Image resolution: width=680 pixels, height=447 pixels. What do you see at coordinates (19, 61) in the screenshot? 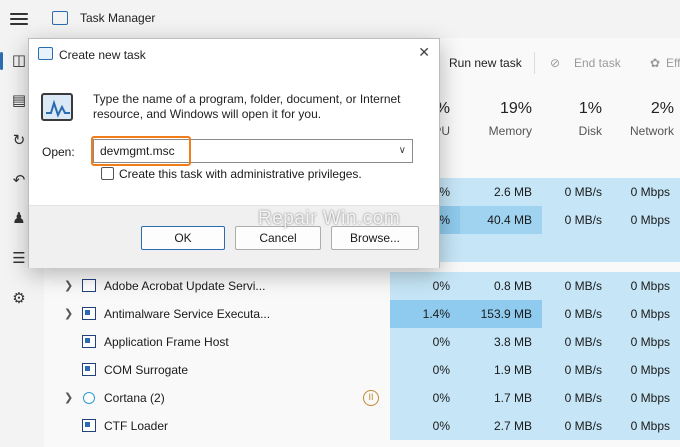
I see `processes-icon: ◫` at bounding box center [19, 61].